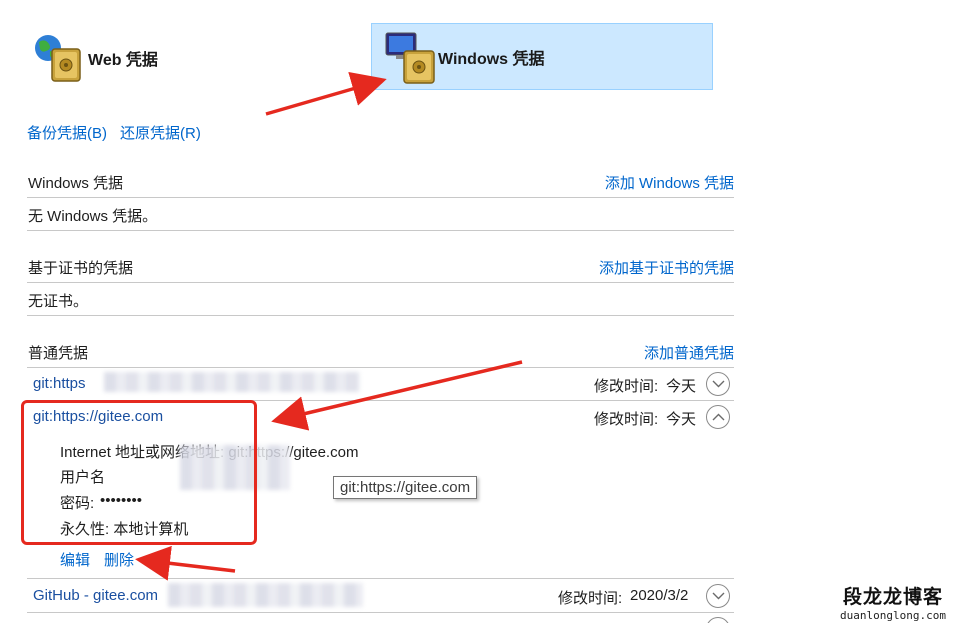 The width and height of the screenshot is (960, 623). Describe the element at coordinates (397, 395) in the screenshot. I see `arrow-to-expanded-credential` at that location.